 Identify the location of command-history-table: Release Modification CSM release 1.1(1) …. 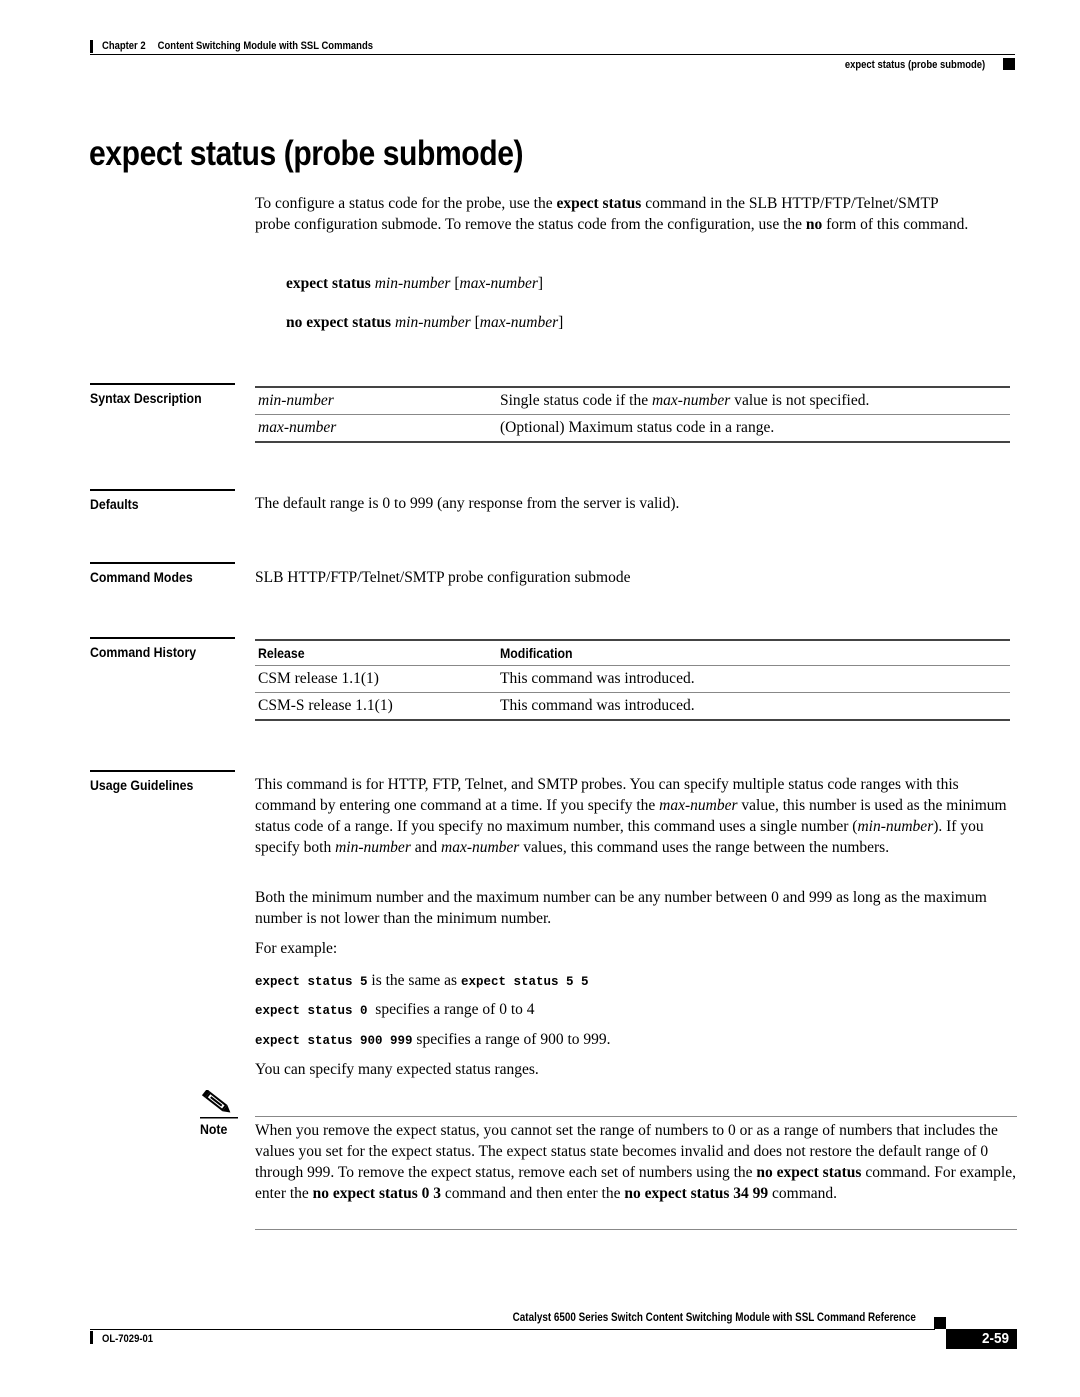
(632, 680).